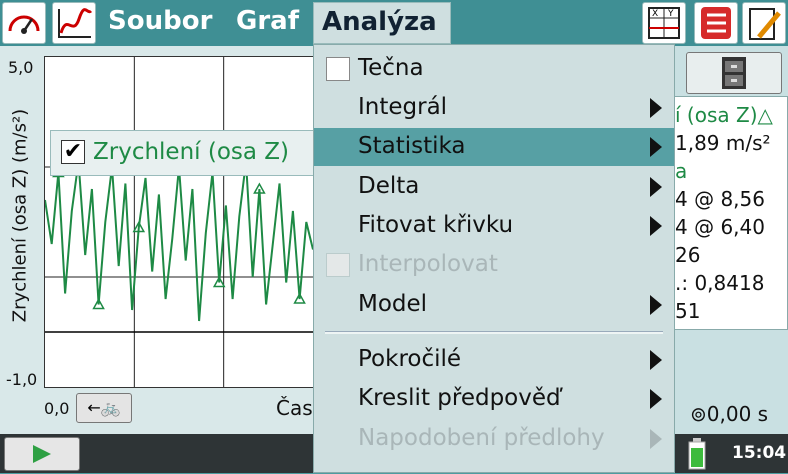 This screenshot has width=788, height=474. Describe the element at coordinates (428, 264) in the screenshot. I see `menu-item-label: Interpolovat` at that location.